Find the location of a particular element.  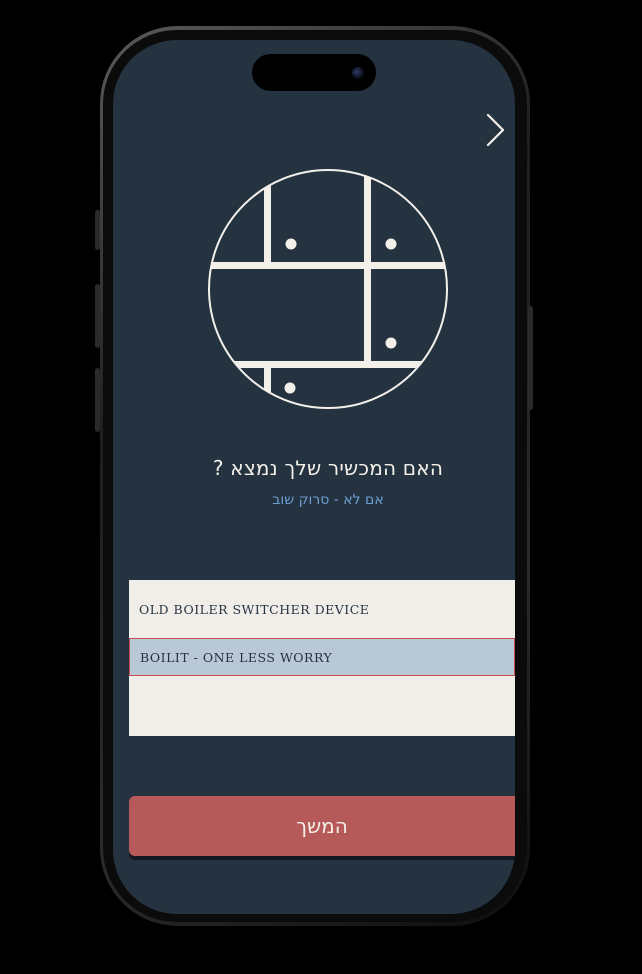

device-name: OLD BOILER SWITCHER DEVICE is located at coordinates (254, 609).